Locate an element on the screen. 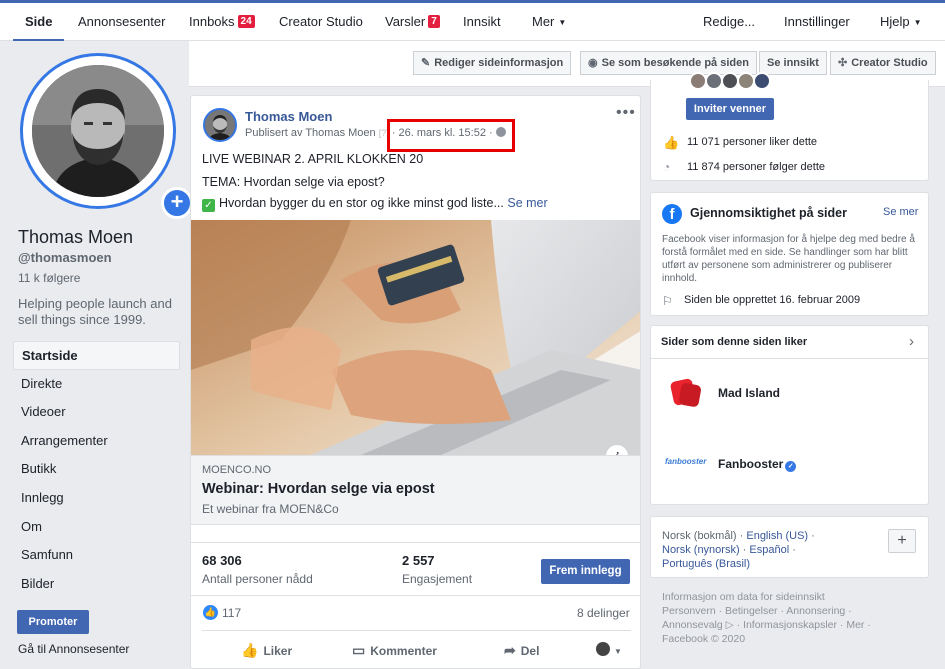  language-spanish-link: Español is located at coordinates (769, 550).